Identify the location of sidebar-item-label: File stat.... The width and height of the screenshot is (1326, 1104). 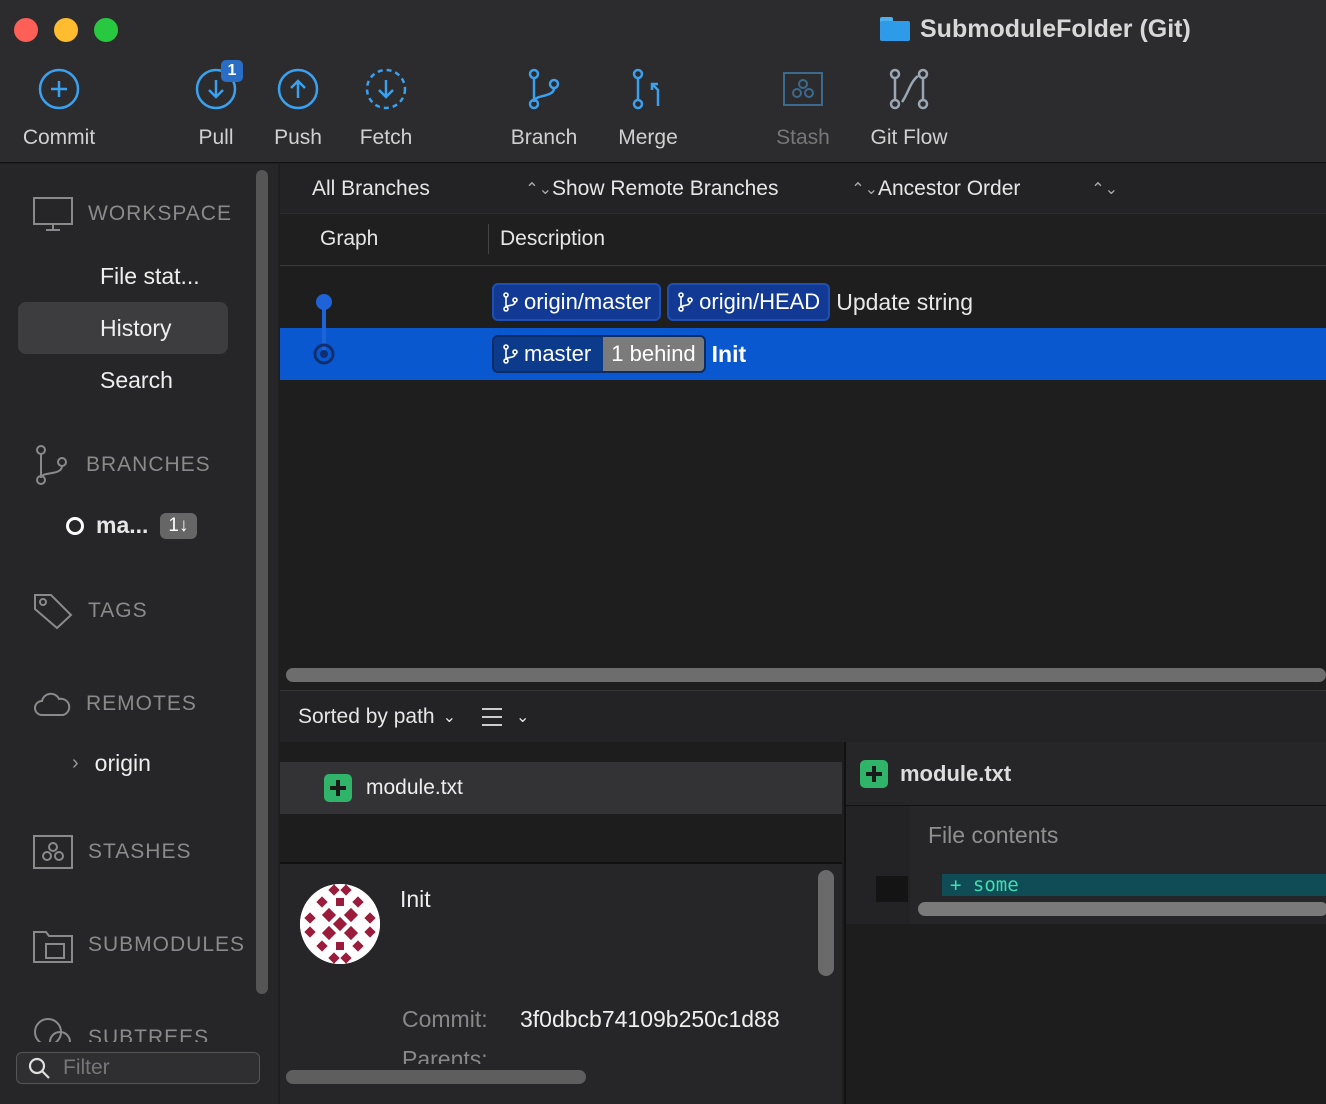
(150, 275).